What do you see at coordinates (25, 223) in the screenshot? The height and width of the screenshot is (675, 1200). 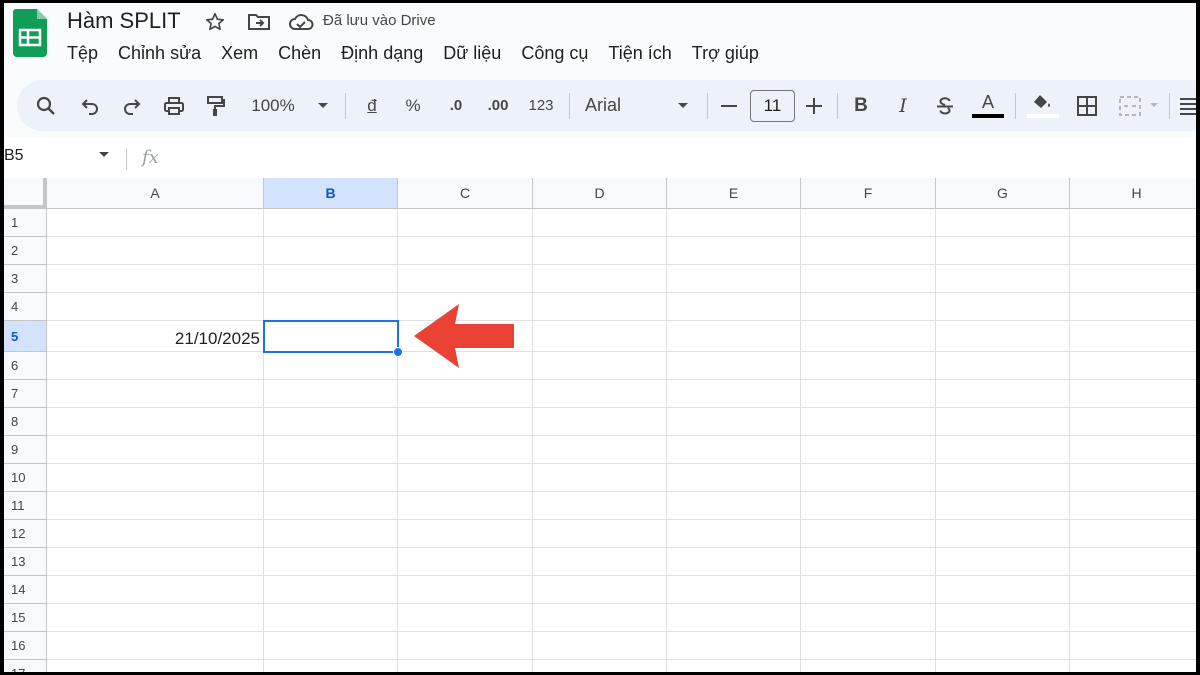 I see `row-header-1: 1` at bounding box center [25, 223].